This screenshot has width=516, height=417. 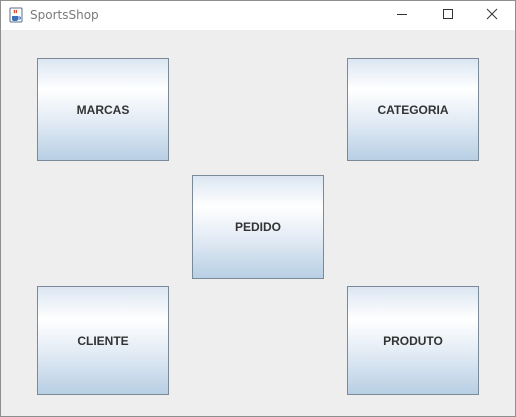 I want to click on maximize-button, so click(x=448, y=15).